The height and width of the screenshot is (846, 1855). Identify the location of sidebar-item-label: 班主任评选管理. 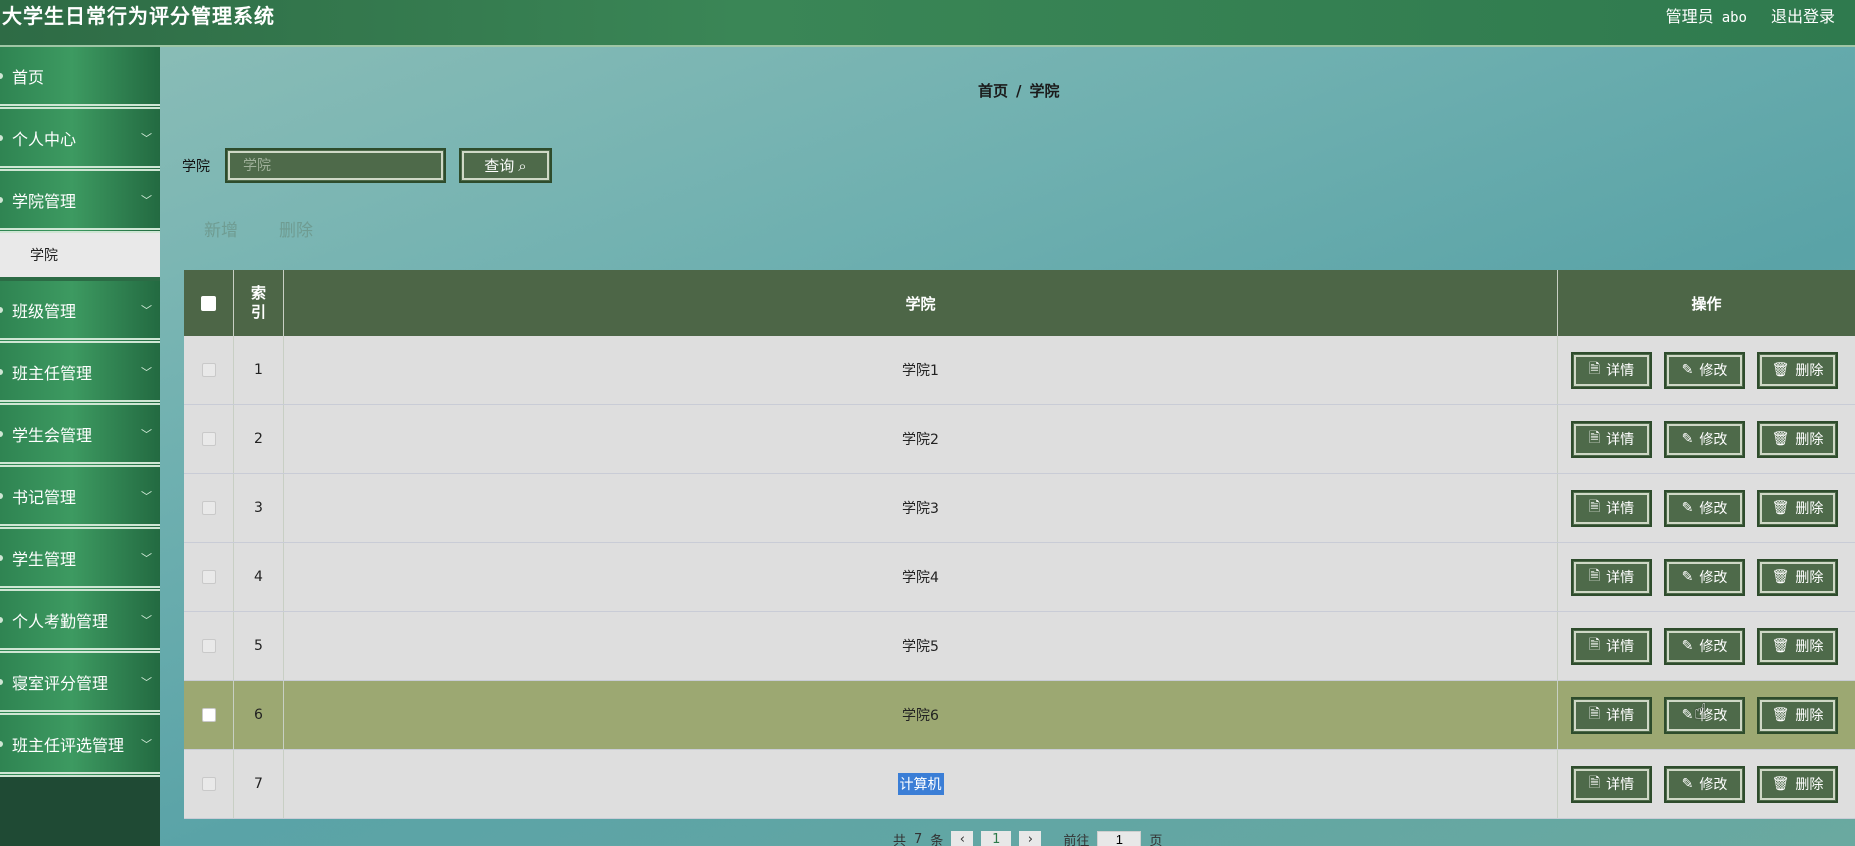
(68, 745).